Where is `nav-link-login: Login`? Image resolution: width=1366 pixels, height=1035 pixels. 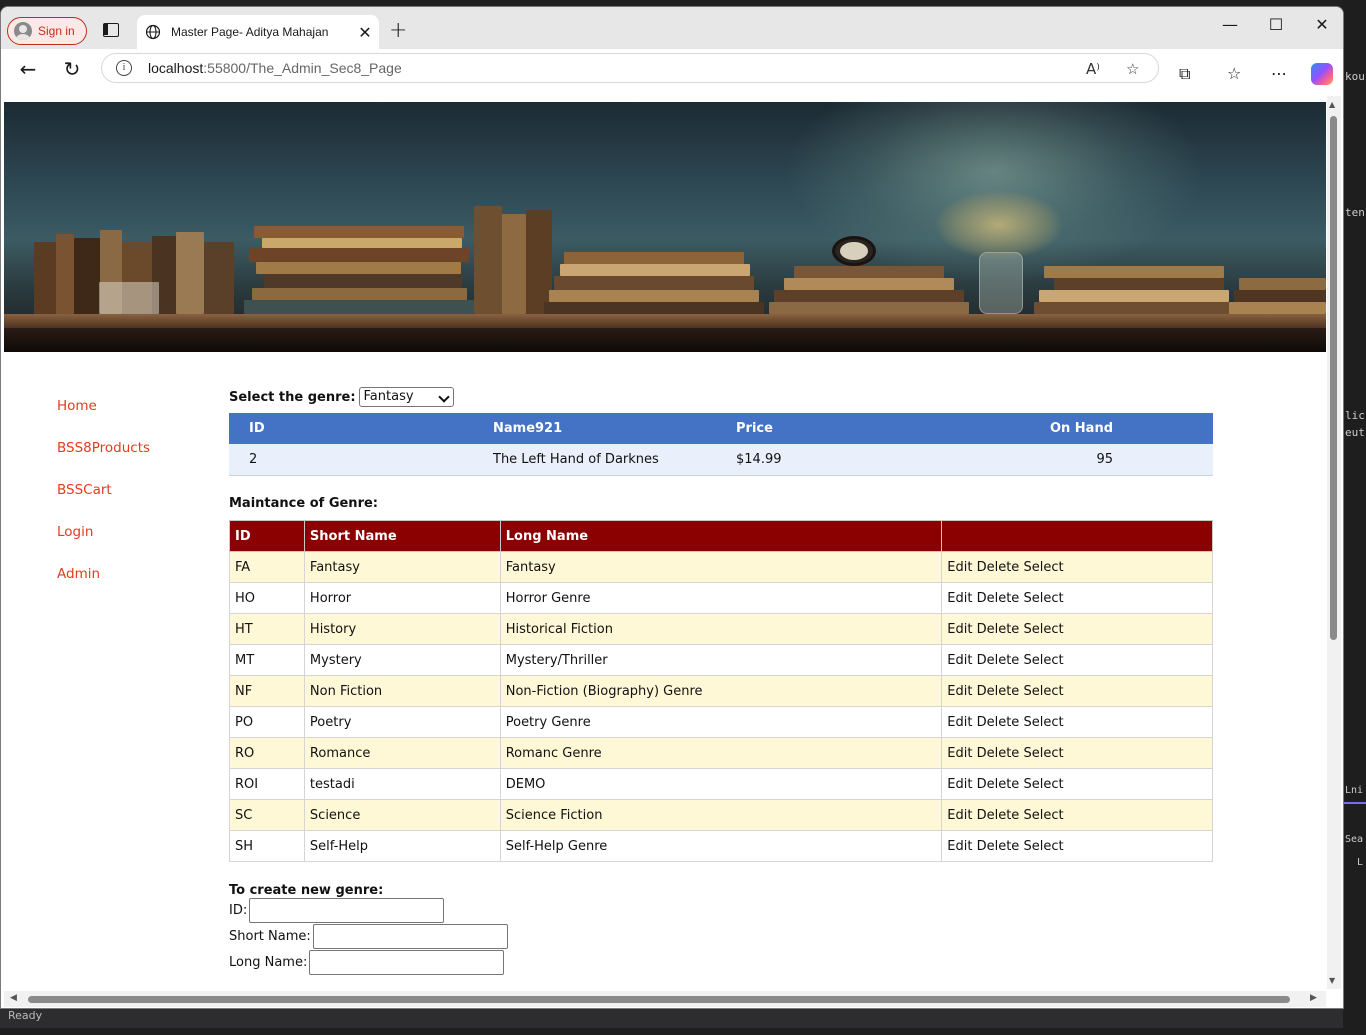
nav-link-login: Login is located at coordinates (103, 545).